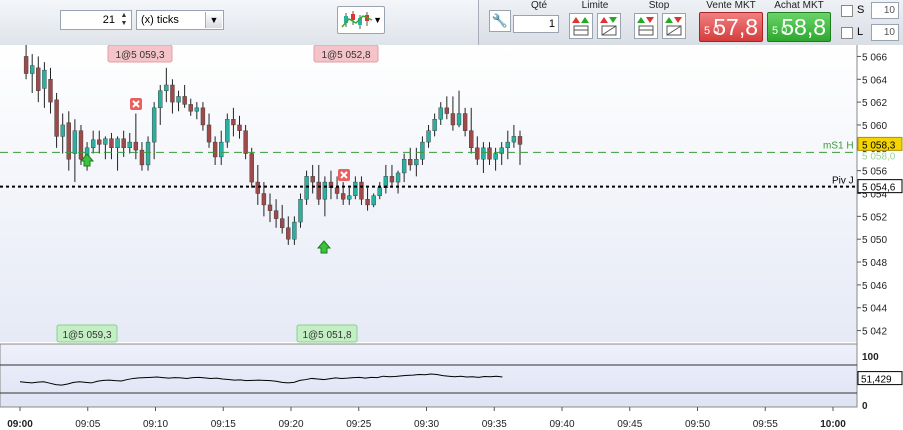 The height and width of the screenshot is (430, 903). What do you see at coordinates (874, 286) in the screenshot?
I see `price-tick-label: 5 046` at bounding box center [874, 286].